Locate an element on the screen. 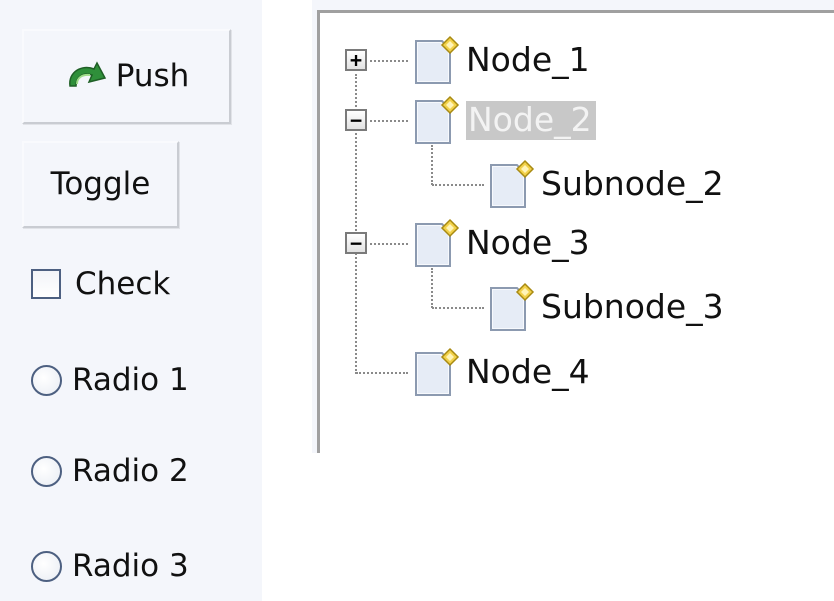 The height and width of the screenshot is (601, 834). radio-label: Radio 2 is located at coordinates (130, 471).